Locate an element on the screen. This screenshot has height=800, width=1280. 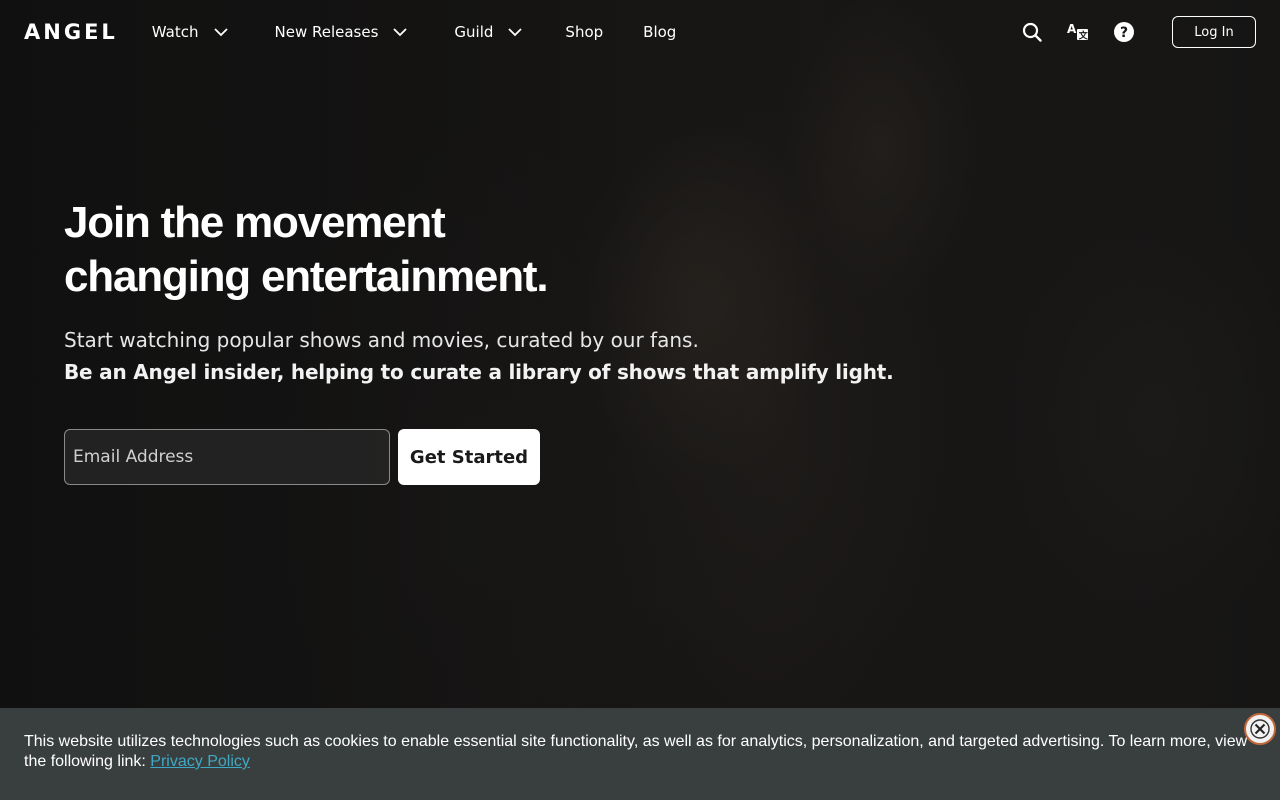
nav-item-label: Shop is located at coordinates (584, 32).